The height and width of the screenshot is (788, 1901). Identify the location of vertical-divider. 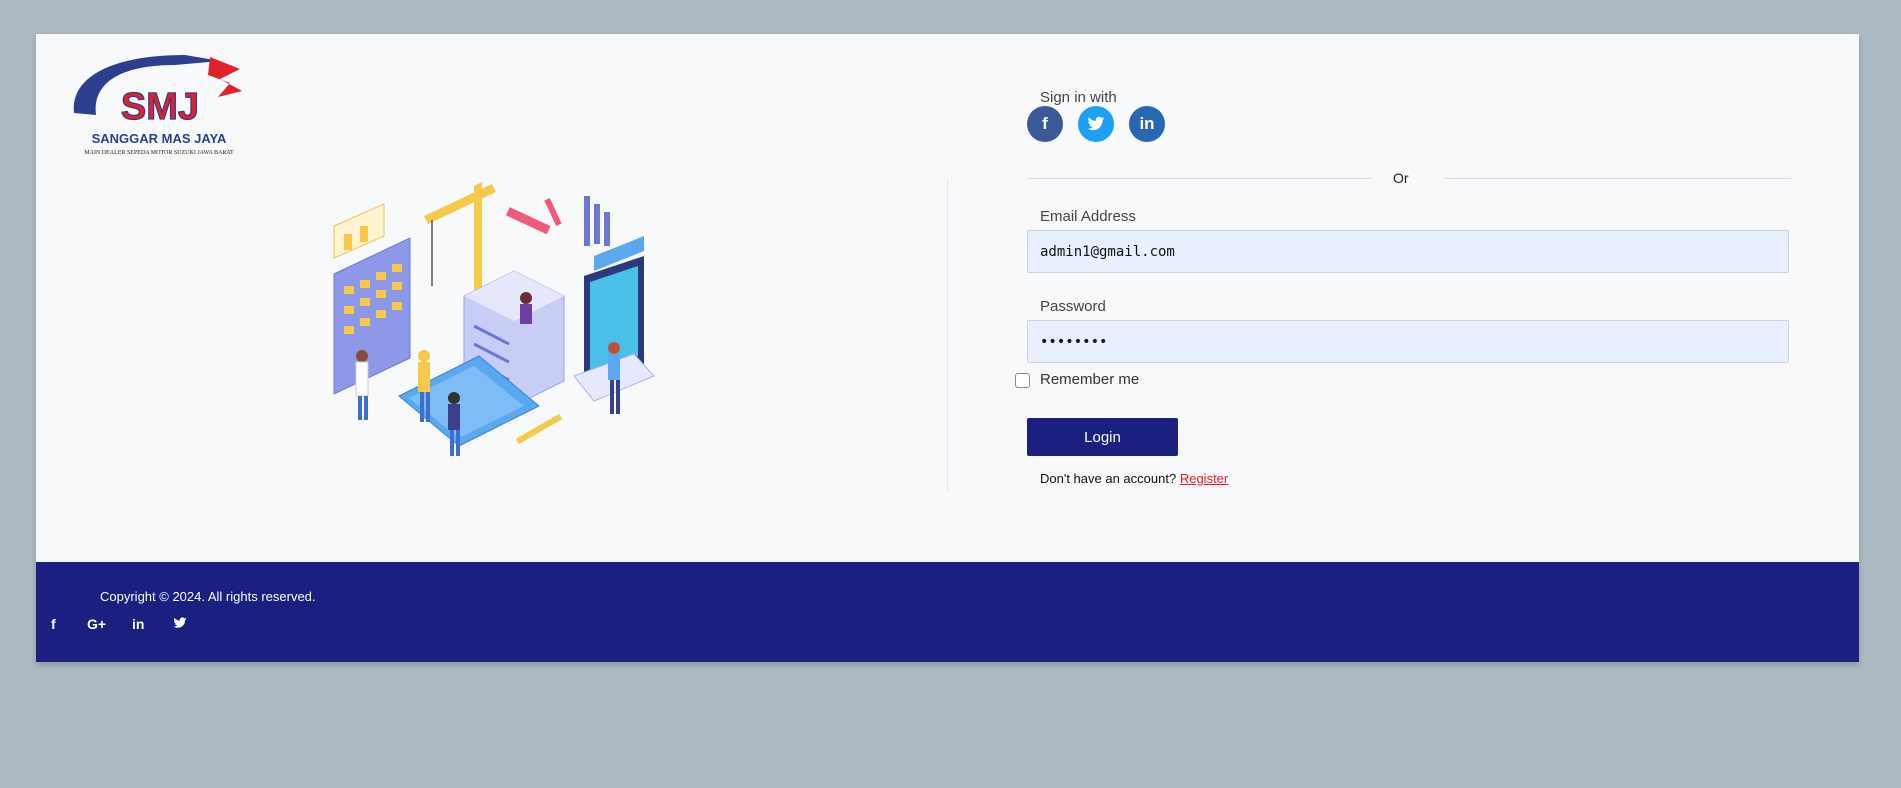
(947, 335).